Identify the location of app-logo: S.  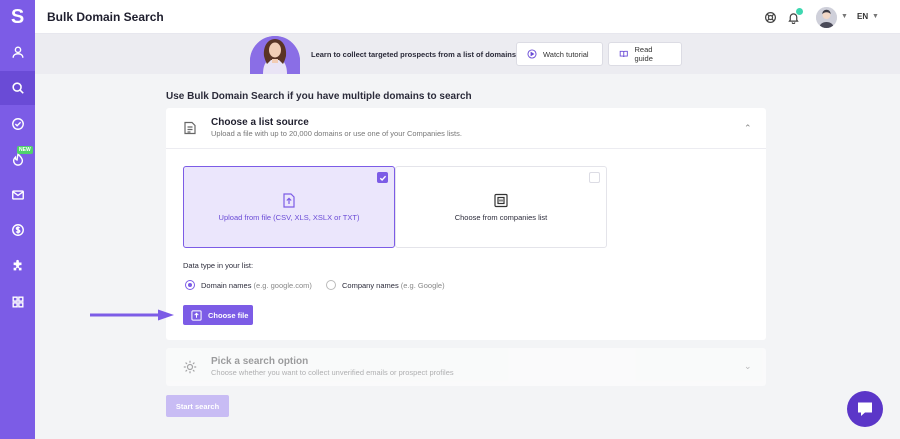
(17, 17).